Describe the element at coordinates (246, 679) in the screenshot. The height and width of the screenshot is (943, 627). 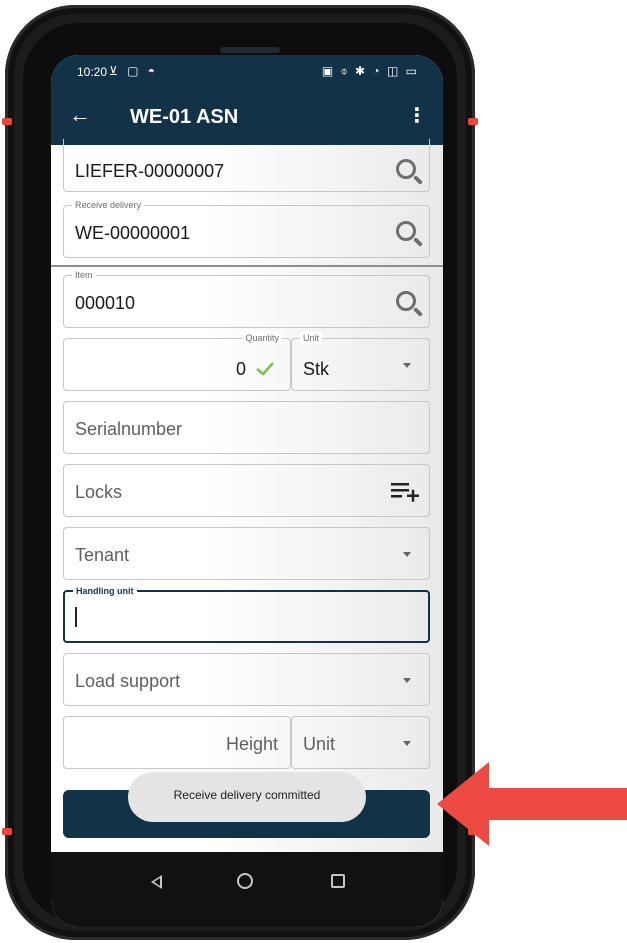
I see `load-support-select: Load support` at that location.